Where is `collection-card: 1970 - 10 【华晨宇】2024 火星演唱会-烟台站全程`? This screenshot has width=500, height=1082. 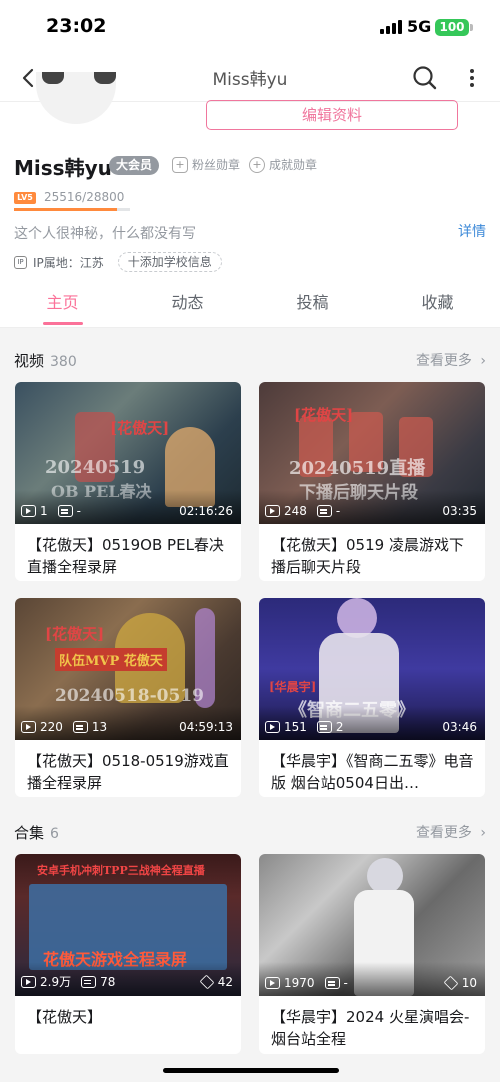 collection-card: 1970 - 10 【华晨宇】2024 火星演唱会-烟台站全程 is located at coordinates (372, 954).